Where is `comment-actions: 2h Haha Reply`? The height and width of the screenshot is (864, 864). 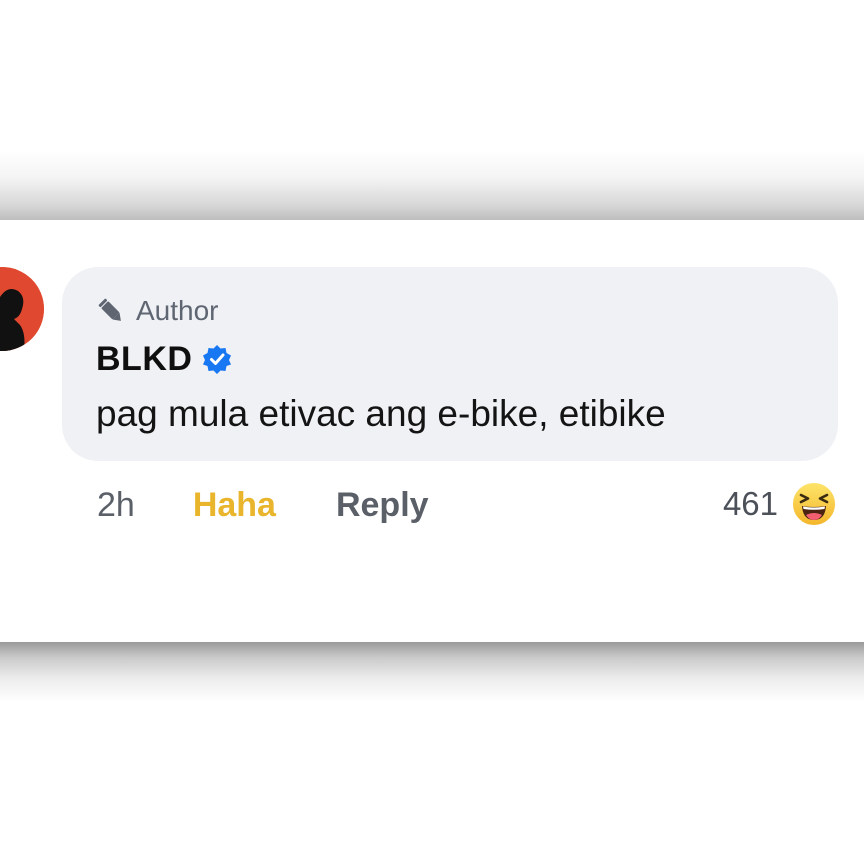
comment-actions: 2h Haha Reply is located at coordinates (263, 505).